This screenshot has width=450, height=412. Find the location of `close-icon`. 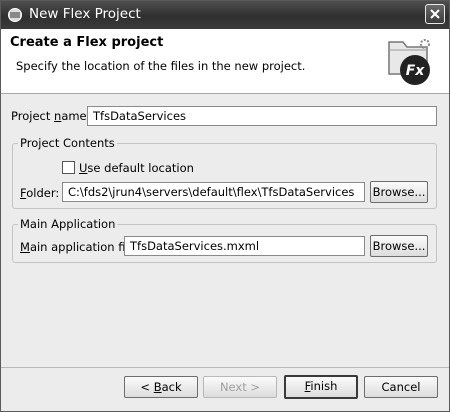

close-icon is located at coordinates (435, 14).